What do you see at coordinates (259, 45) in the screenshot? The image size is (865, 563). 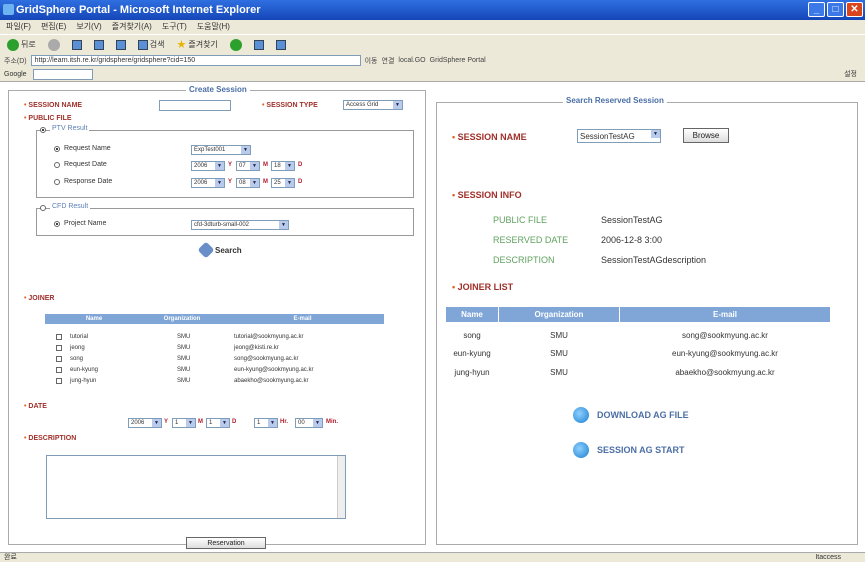 I see `mail-button` at bounding box center [259, 45].